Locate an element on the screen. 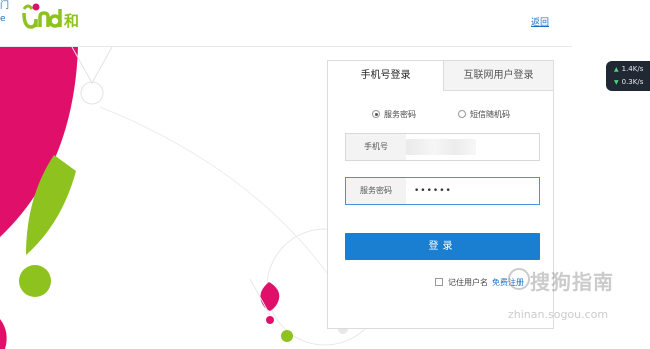 This screenshot has width=650, height=349. radio-checked-icon is located at coordinates (376, 114).